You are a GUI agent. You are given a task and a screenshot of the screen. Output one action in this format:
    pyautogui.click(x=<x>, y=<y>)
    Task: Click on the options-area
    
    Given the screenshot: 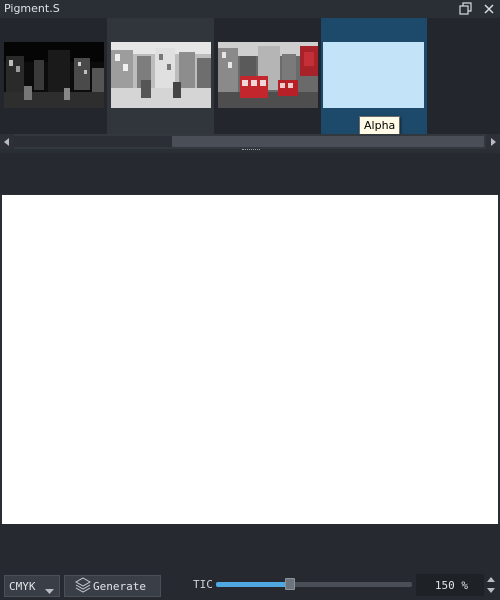 What is the action you would take?
    pyautogui.click(x=250, y=173)
    